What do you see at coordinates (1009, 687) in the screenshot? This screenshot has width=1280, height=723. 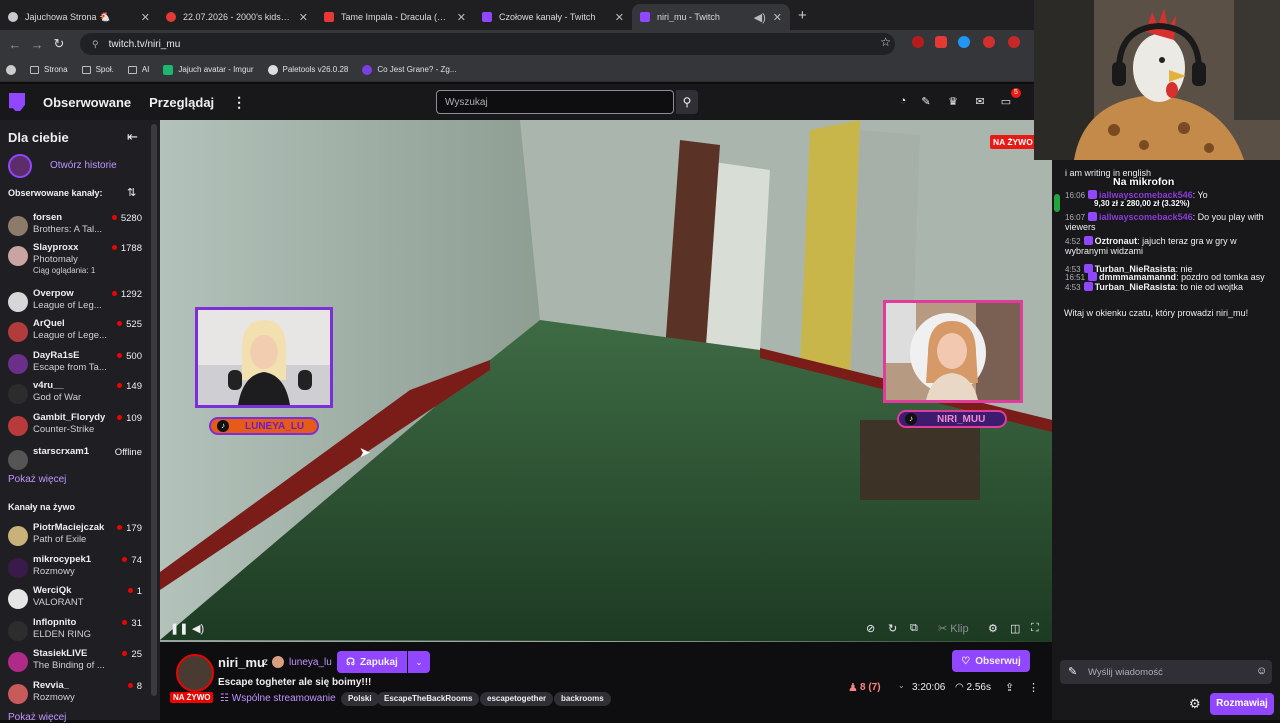 I see `share-icon: ⇪` at bounding box center [1009, 687].